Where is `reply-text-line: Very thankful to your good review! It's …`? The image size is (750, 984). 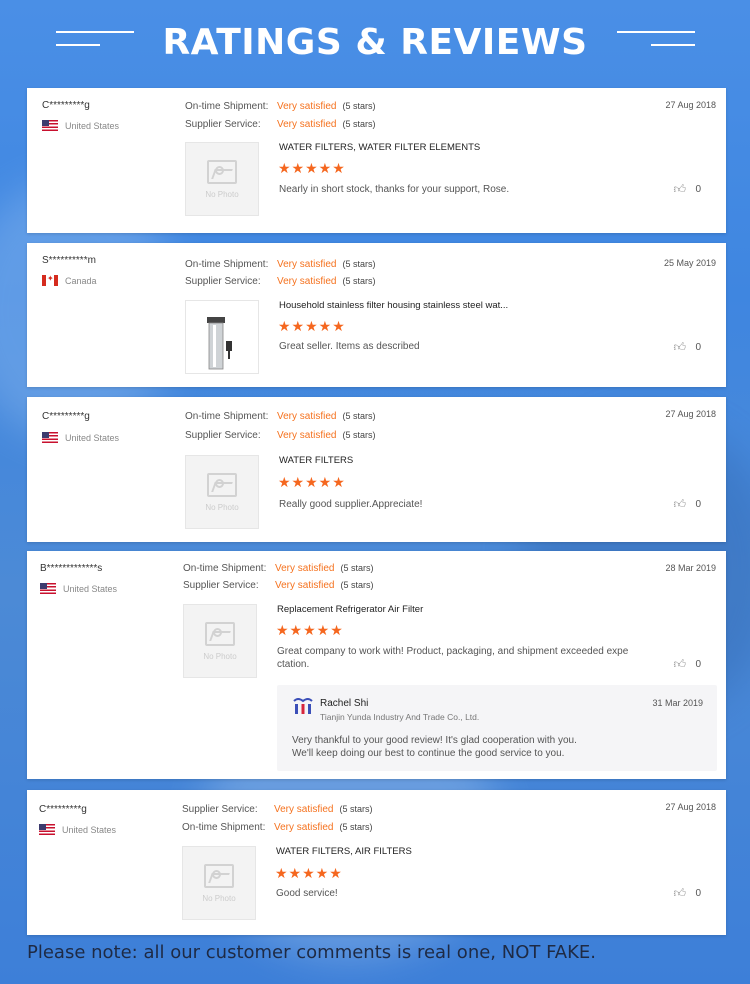 reply-text-line: Very thankful to your good review! It's … is located at coordinates (434, 740).